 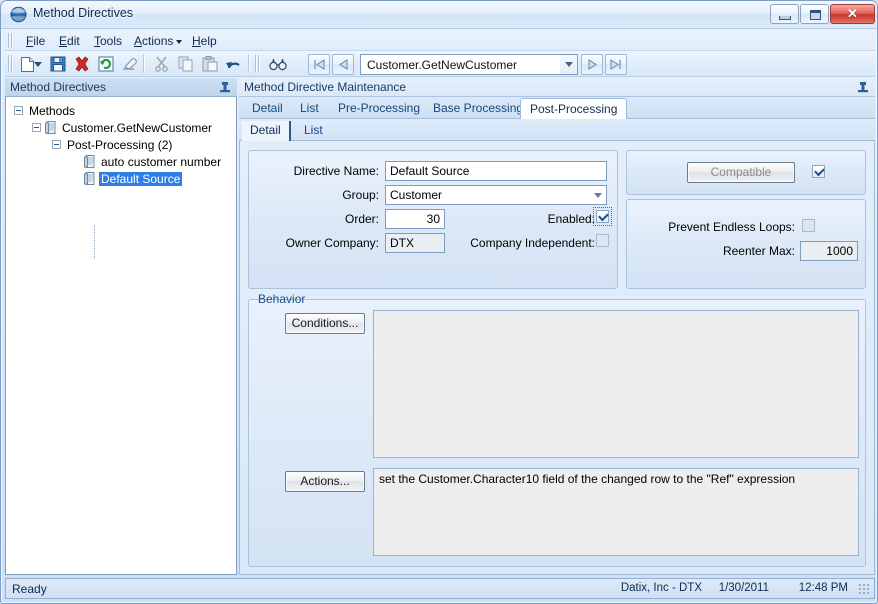 What do you see at coordinates (361, 219) in the screenshot?
I see `order-label: Order:` at bounding box center [361, 219].